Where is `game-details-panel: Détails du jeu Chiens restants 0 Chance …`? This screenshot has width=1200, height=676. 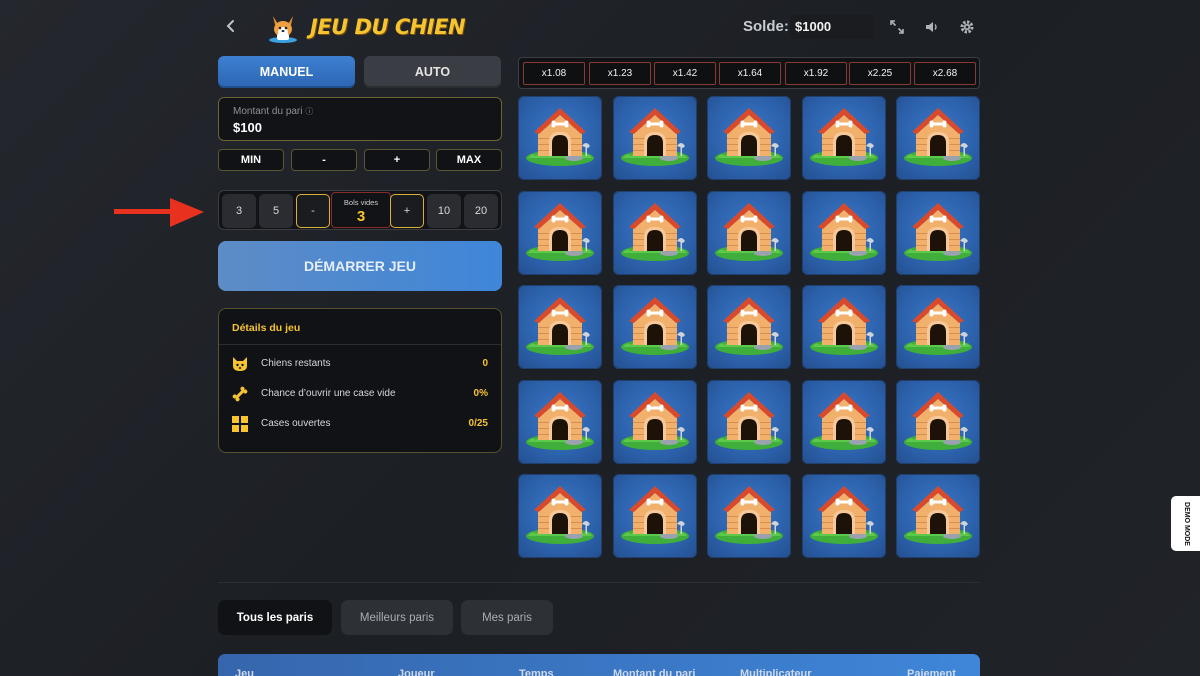 game-details-panel: Détails du jeu Chiens restants 0 Chance … is located at coordinates (360, 380).